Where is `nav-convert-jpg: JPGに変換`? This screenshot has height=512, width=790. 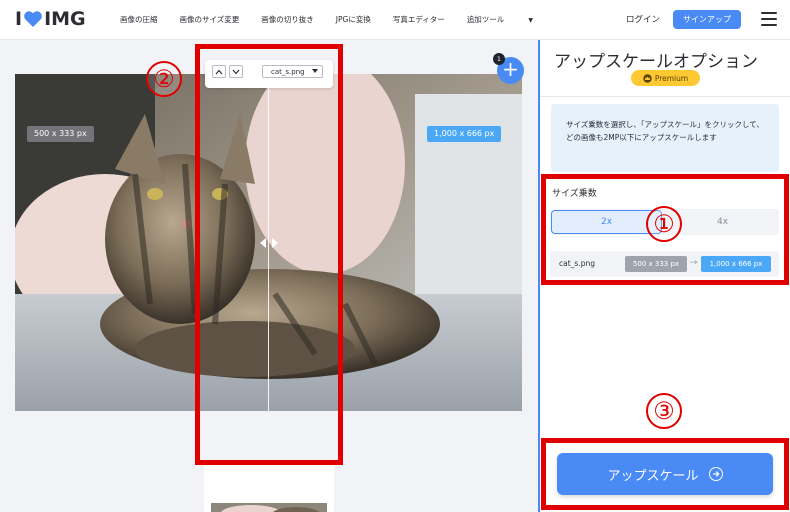 nav-convert-jpg: JPGに変換 is located at coordinates (353, 19).